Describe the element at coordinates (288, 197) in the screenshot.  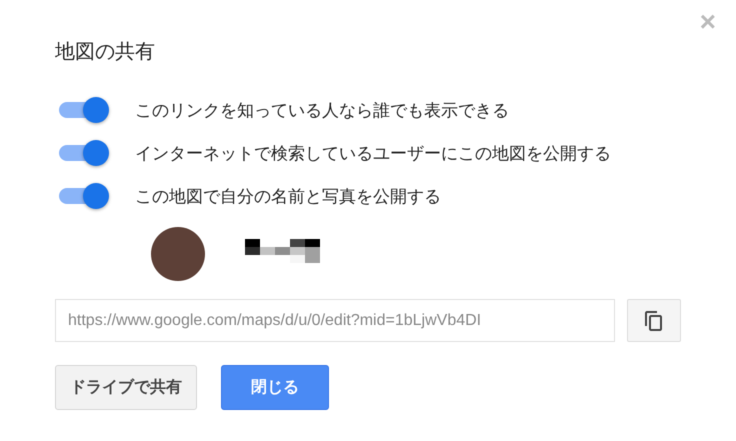
I see `toggle-label: この地図で自分の名前と写真を公開する` at that location.